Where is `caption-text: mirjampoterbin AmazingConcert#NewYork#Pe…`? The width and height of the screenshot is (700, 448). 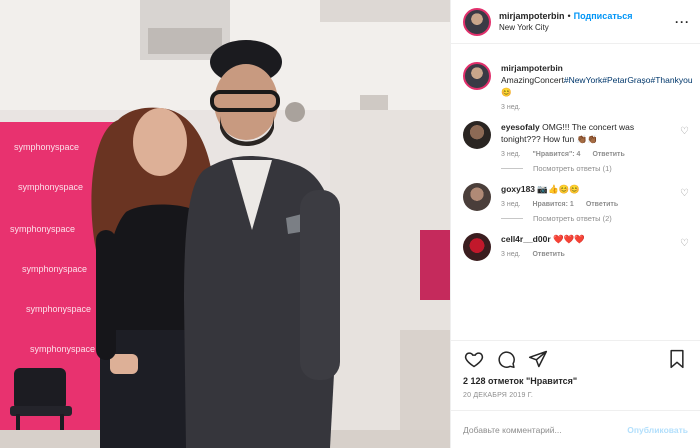 caption-text: mirjampoterbin AmazingConcert#NewYork#Pe… is located at coordinates (597, 80).